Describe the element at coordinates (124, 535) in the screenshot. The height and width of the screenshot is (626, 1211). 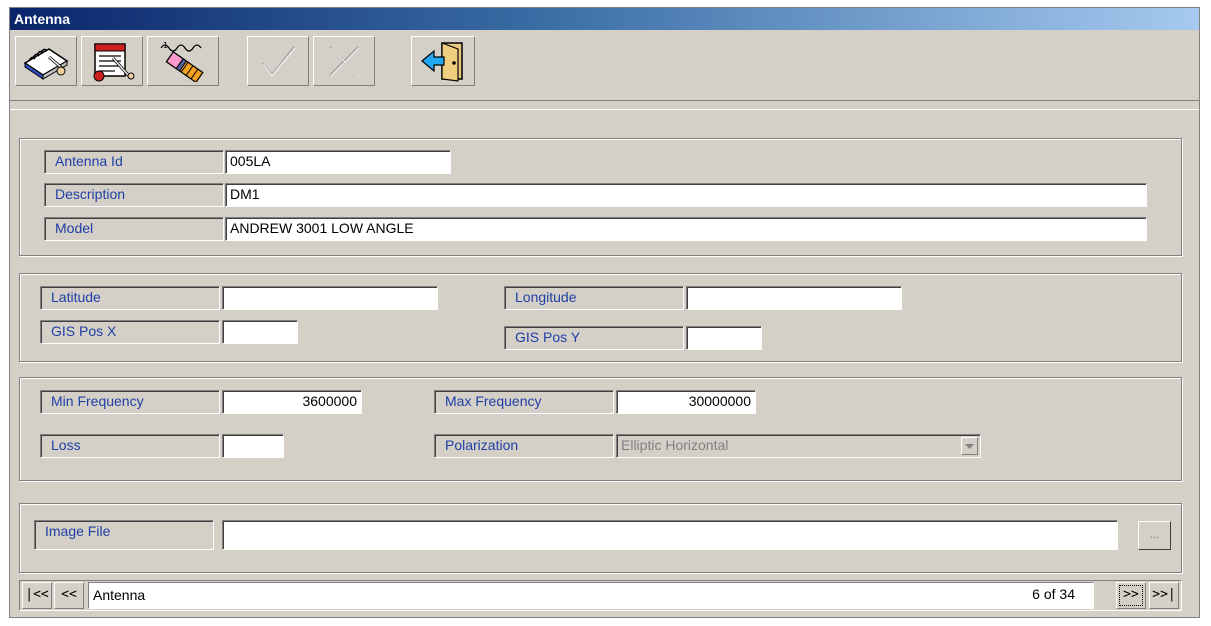
I see `image-file-label: Image File` at that location.